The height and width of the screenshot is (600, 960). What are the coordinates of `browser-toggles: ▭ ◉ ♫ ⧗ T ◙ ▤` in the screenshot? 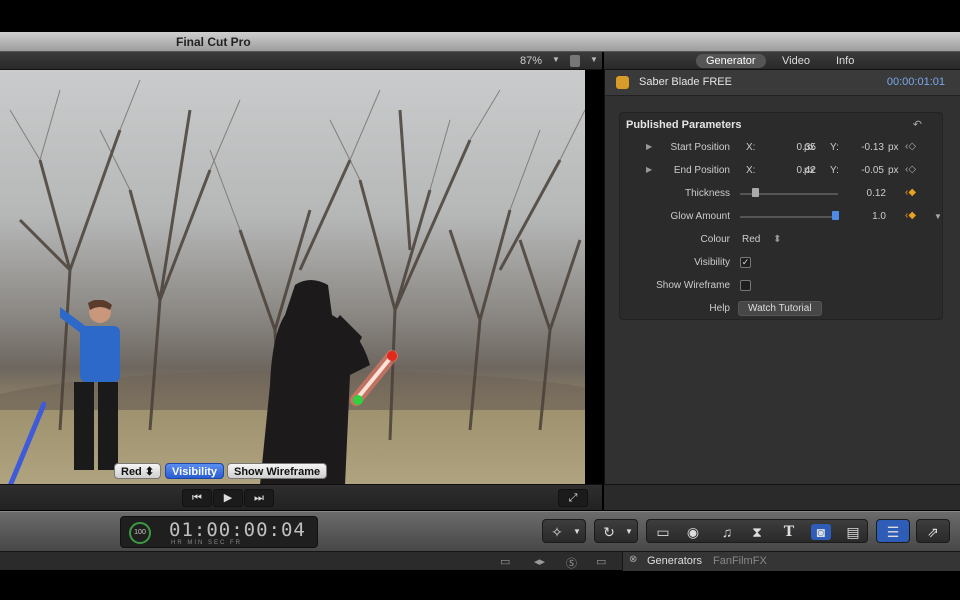 It's located at (757, 531).